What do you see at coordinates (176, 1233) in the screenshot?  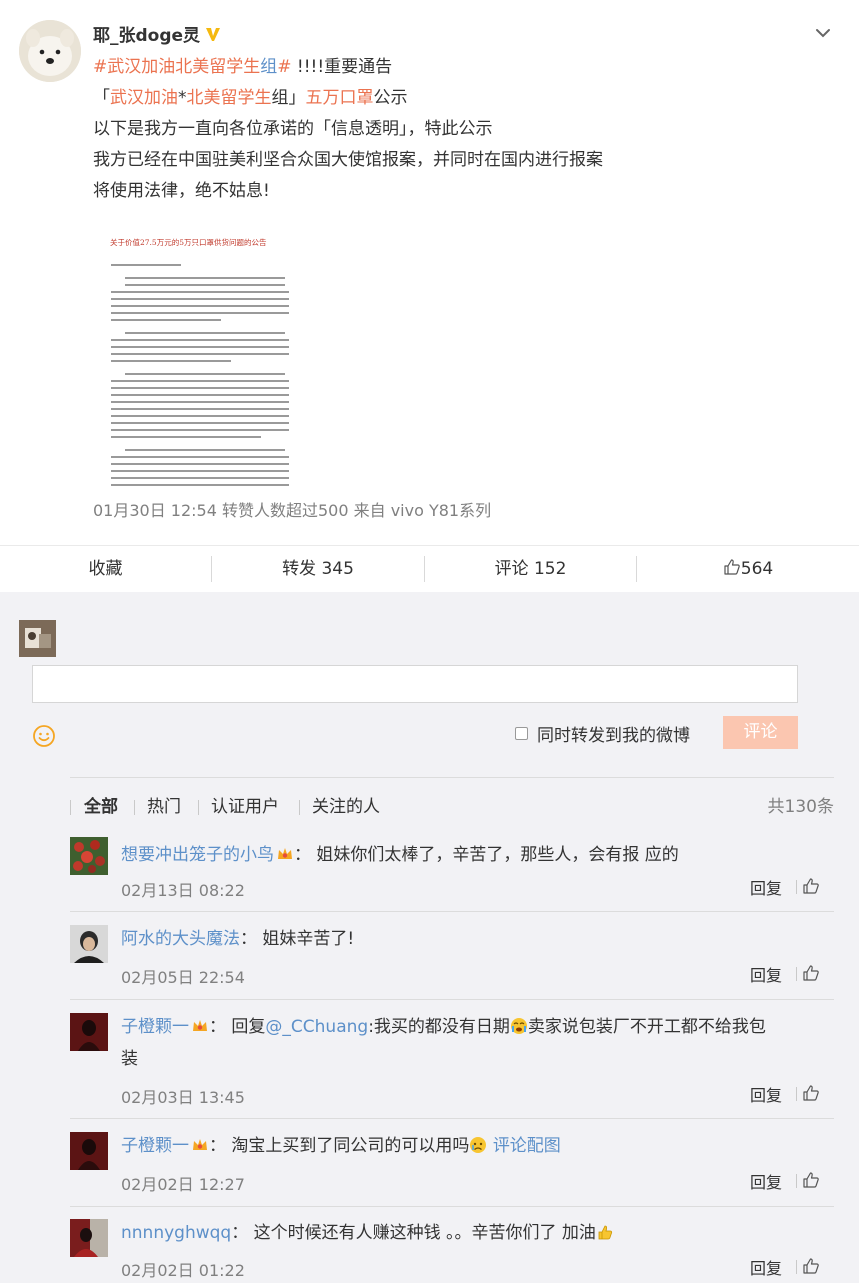 I see `commenter-name: nnnnyghwqq` at bounding box center [176, 1233].